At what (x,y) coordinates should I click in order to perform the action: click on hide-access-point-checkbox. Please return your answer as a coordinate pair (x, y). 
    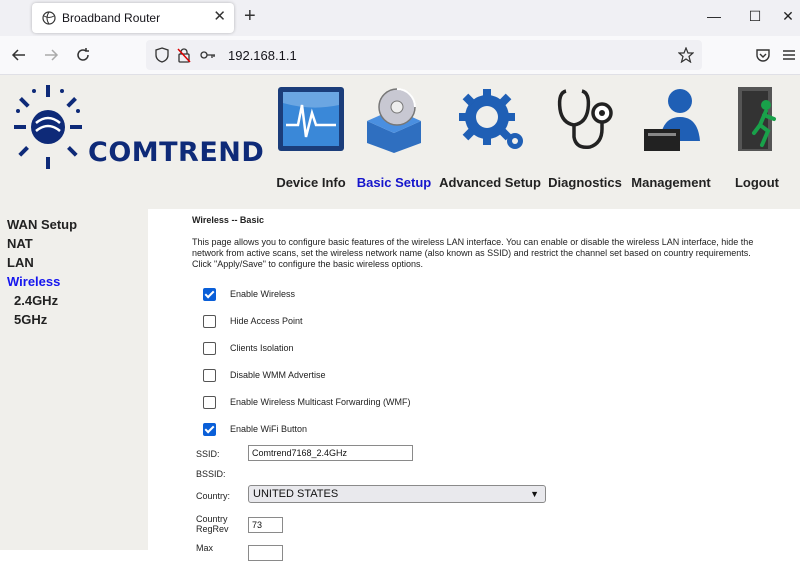
    Looking at the image, I should click on (209, 321).